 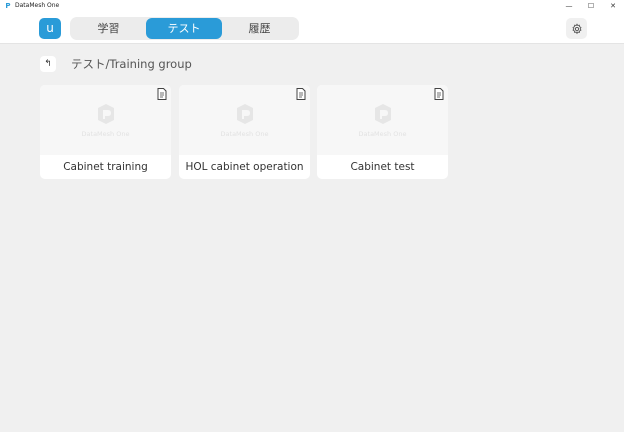 What do you see at coordinates (105, 167) in the screenshot?
I see `card-title: Cabinet training` at bounding box center [105, 167].